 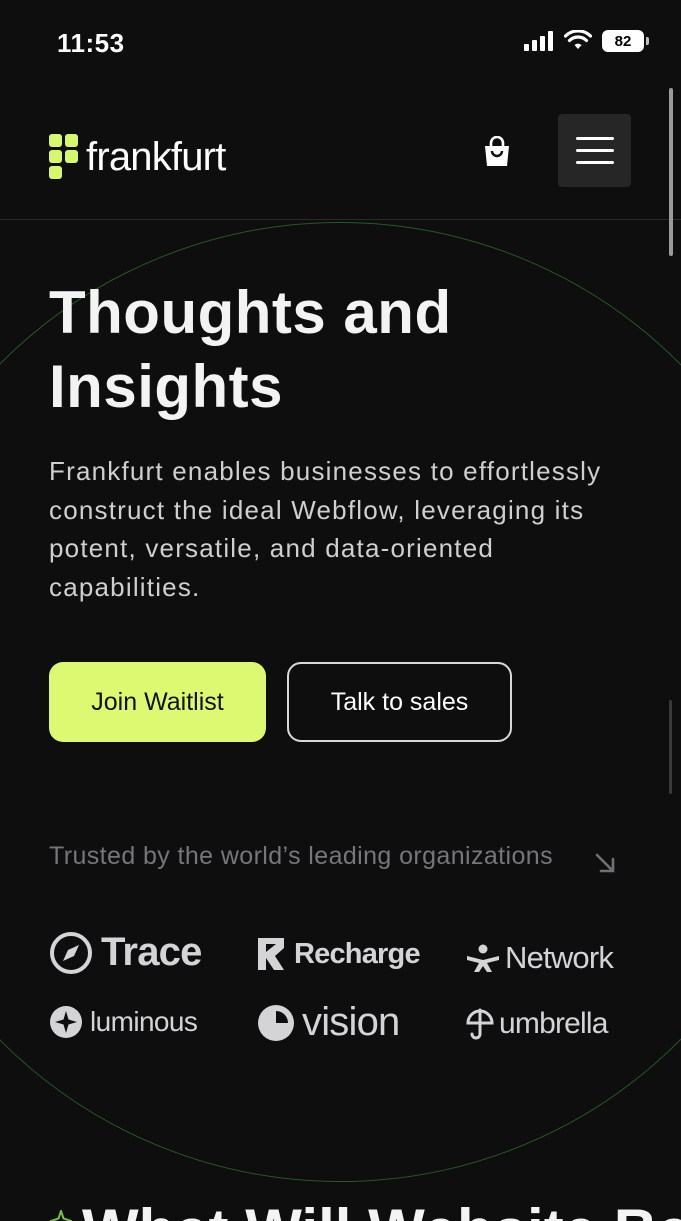 What do you see at coordinates (483, 958) in the screenshot?
I see `people-network-icon` at bounding box center [483, 958].